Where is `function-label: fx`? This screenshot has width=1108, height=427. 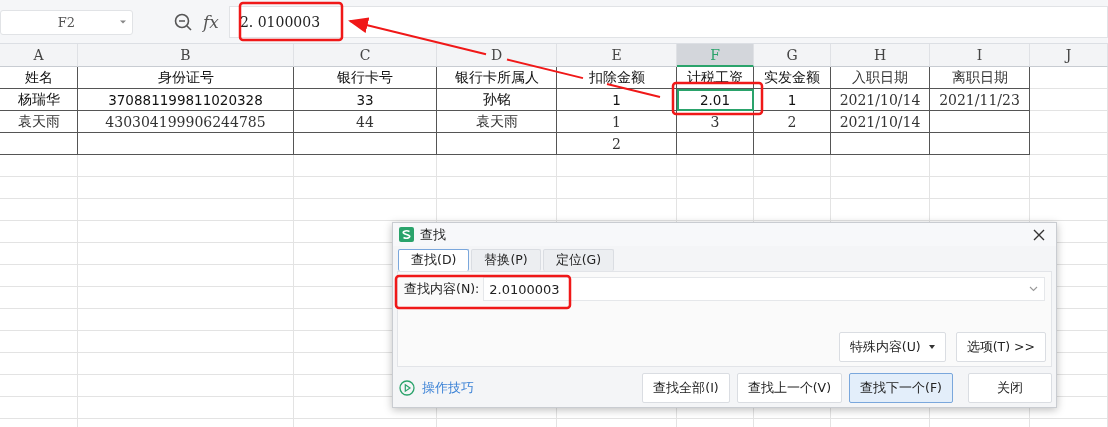 function-label: fx is located at coordinates (211, 22).